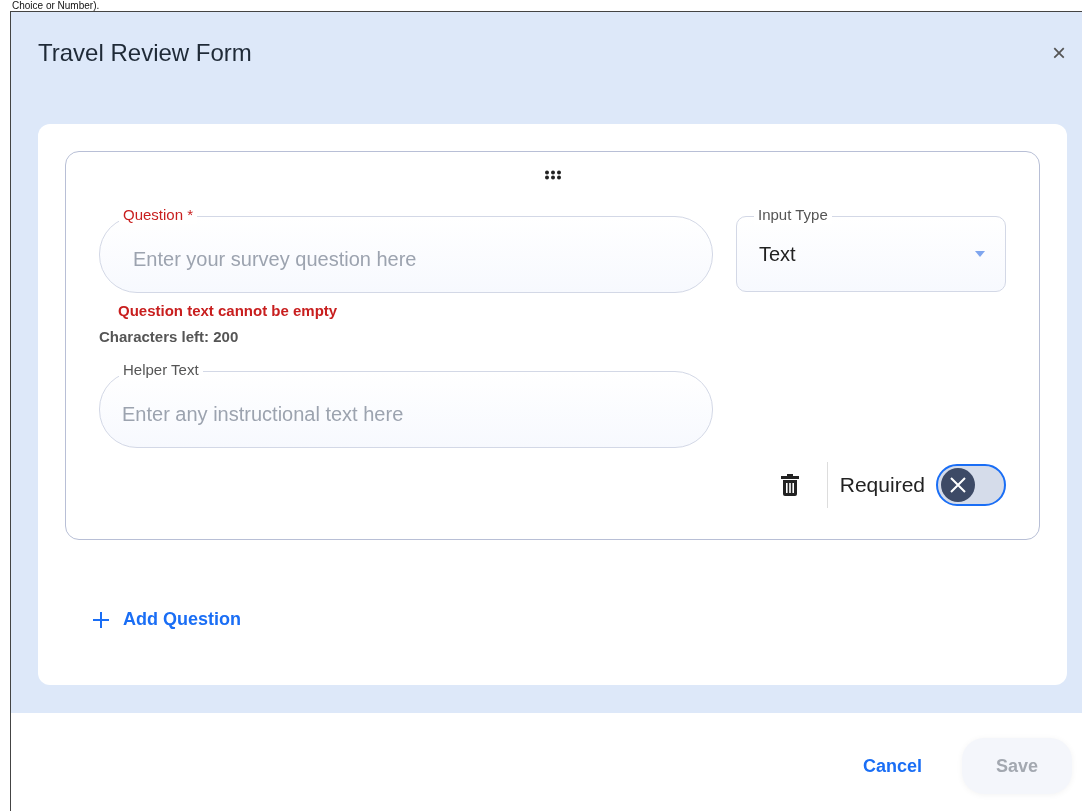  I want to click on delete-icon, so click(789, 485).